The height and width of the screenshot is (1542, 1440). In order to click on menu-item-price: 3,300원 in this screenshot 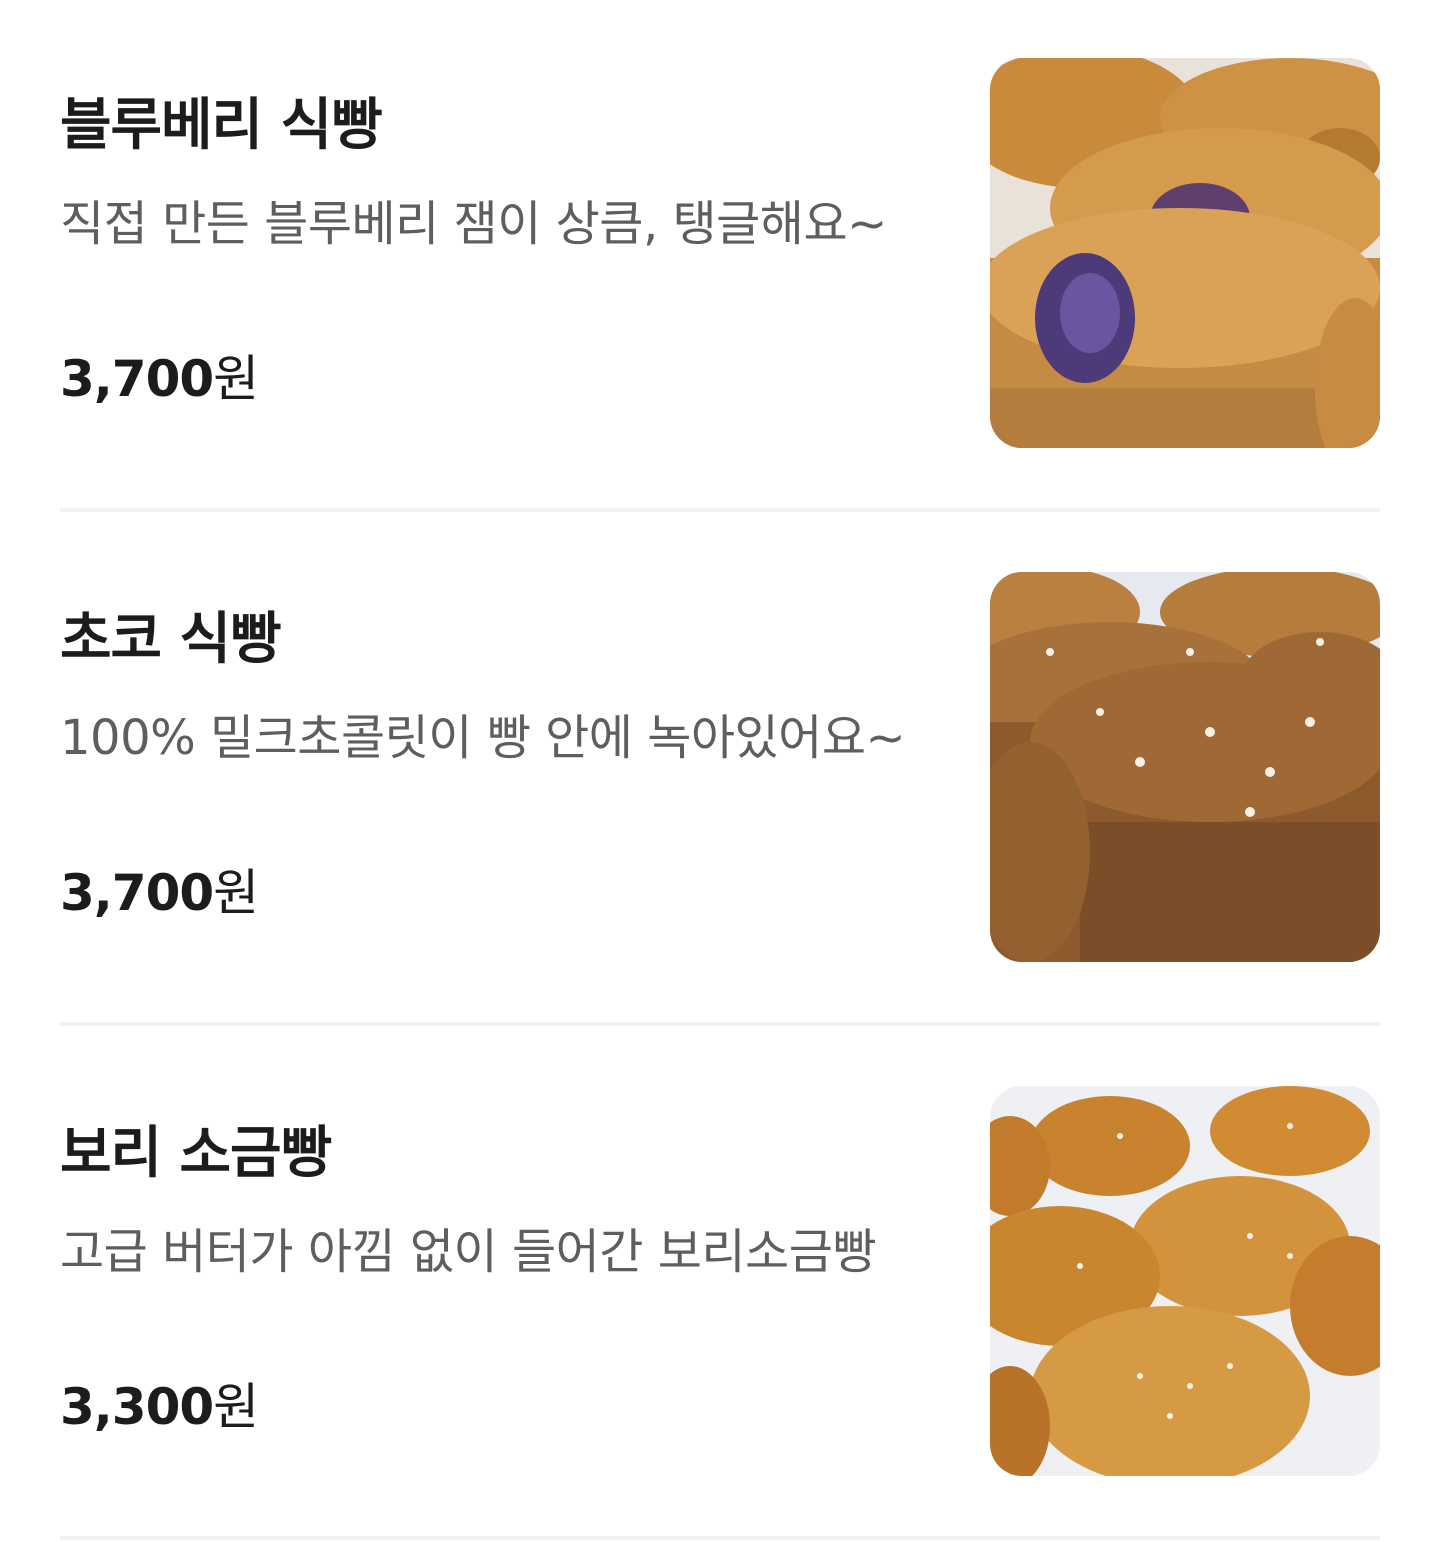, I will do `click(159, 1407)`.